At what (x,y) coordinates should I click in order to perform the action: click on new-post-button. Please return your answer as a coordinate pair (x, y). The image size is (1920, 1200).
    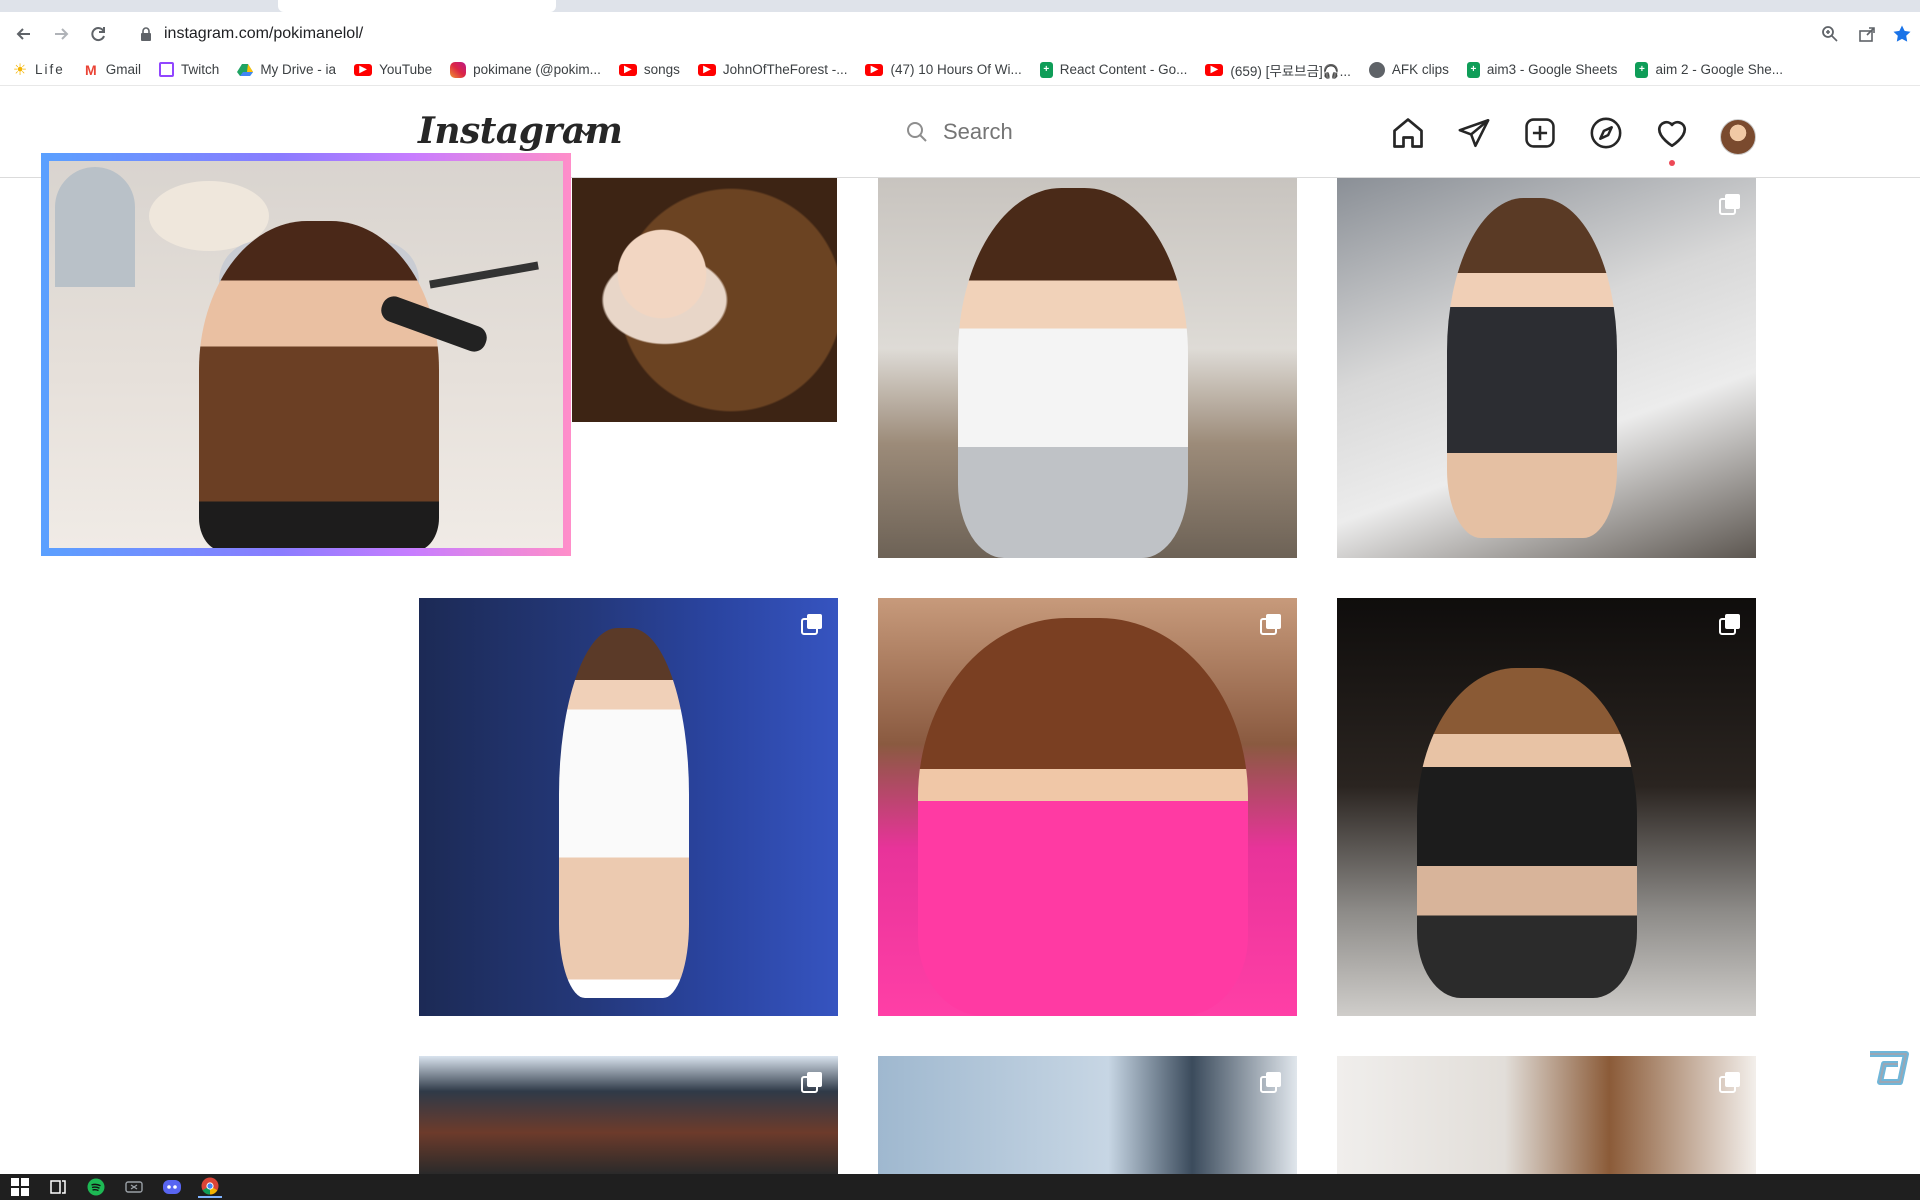
    Looking at the image, I should click on (1540, 133).